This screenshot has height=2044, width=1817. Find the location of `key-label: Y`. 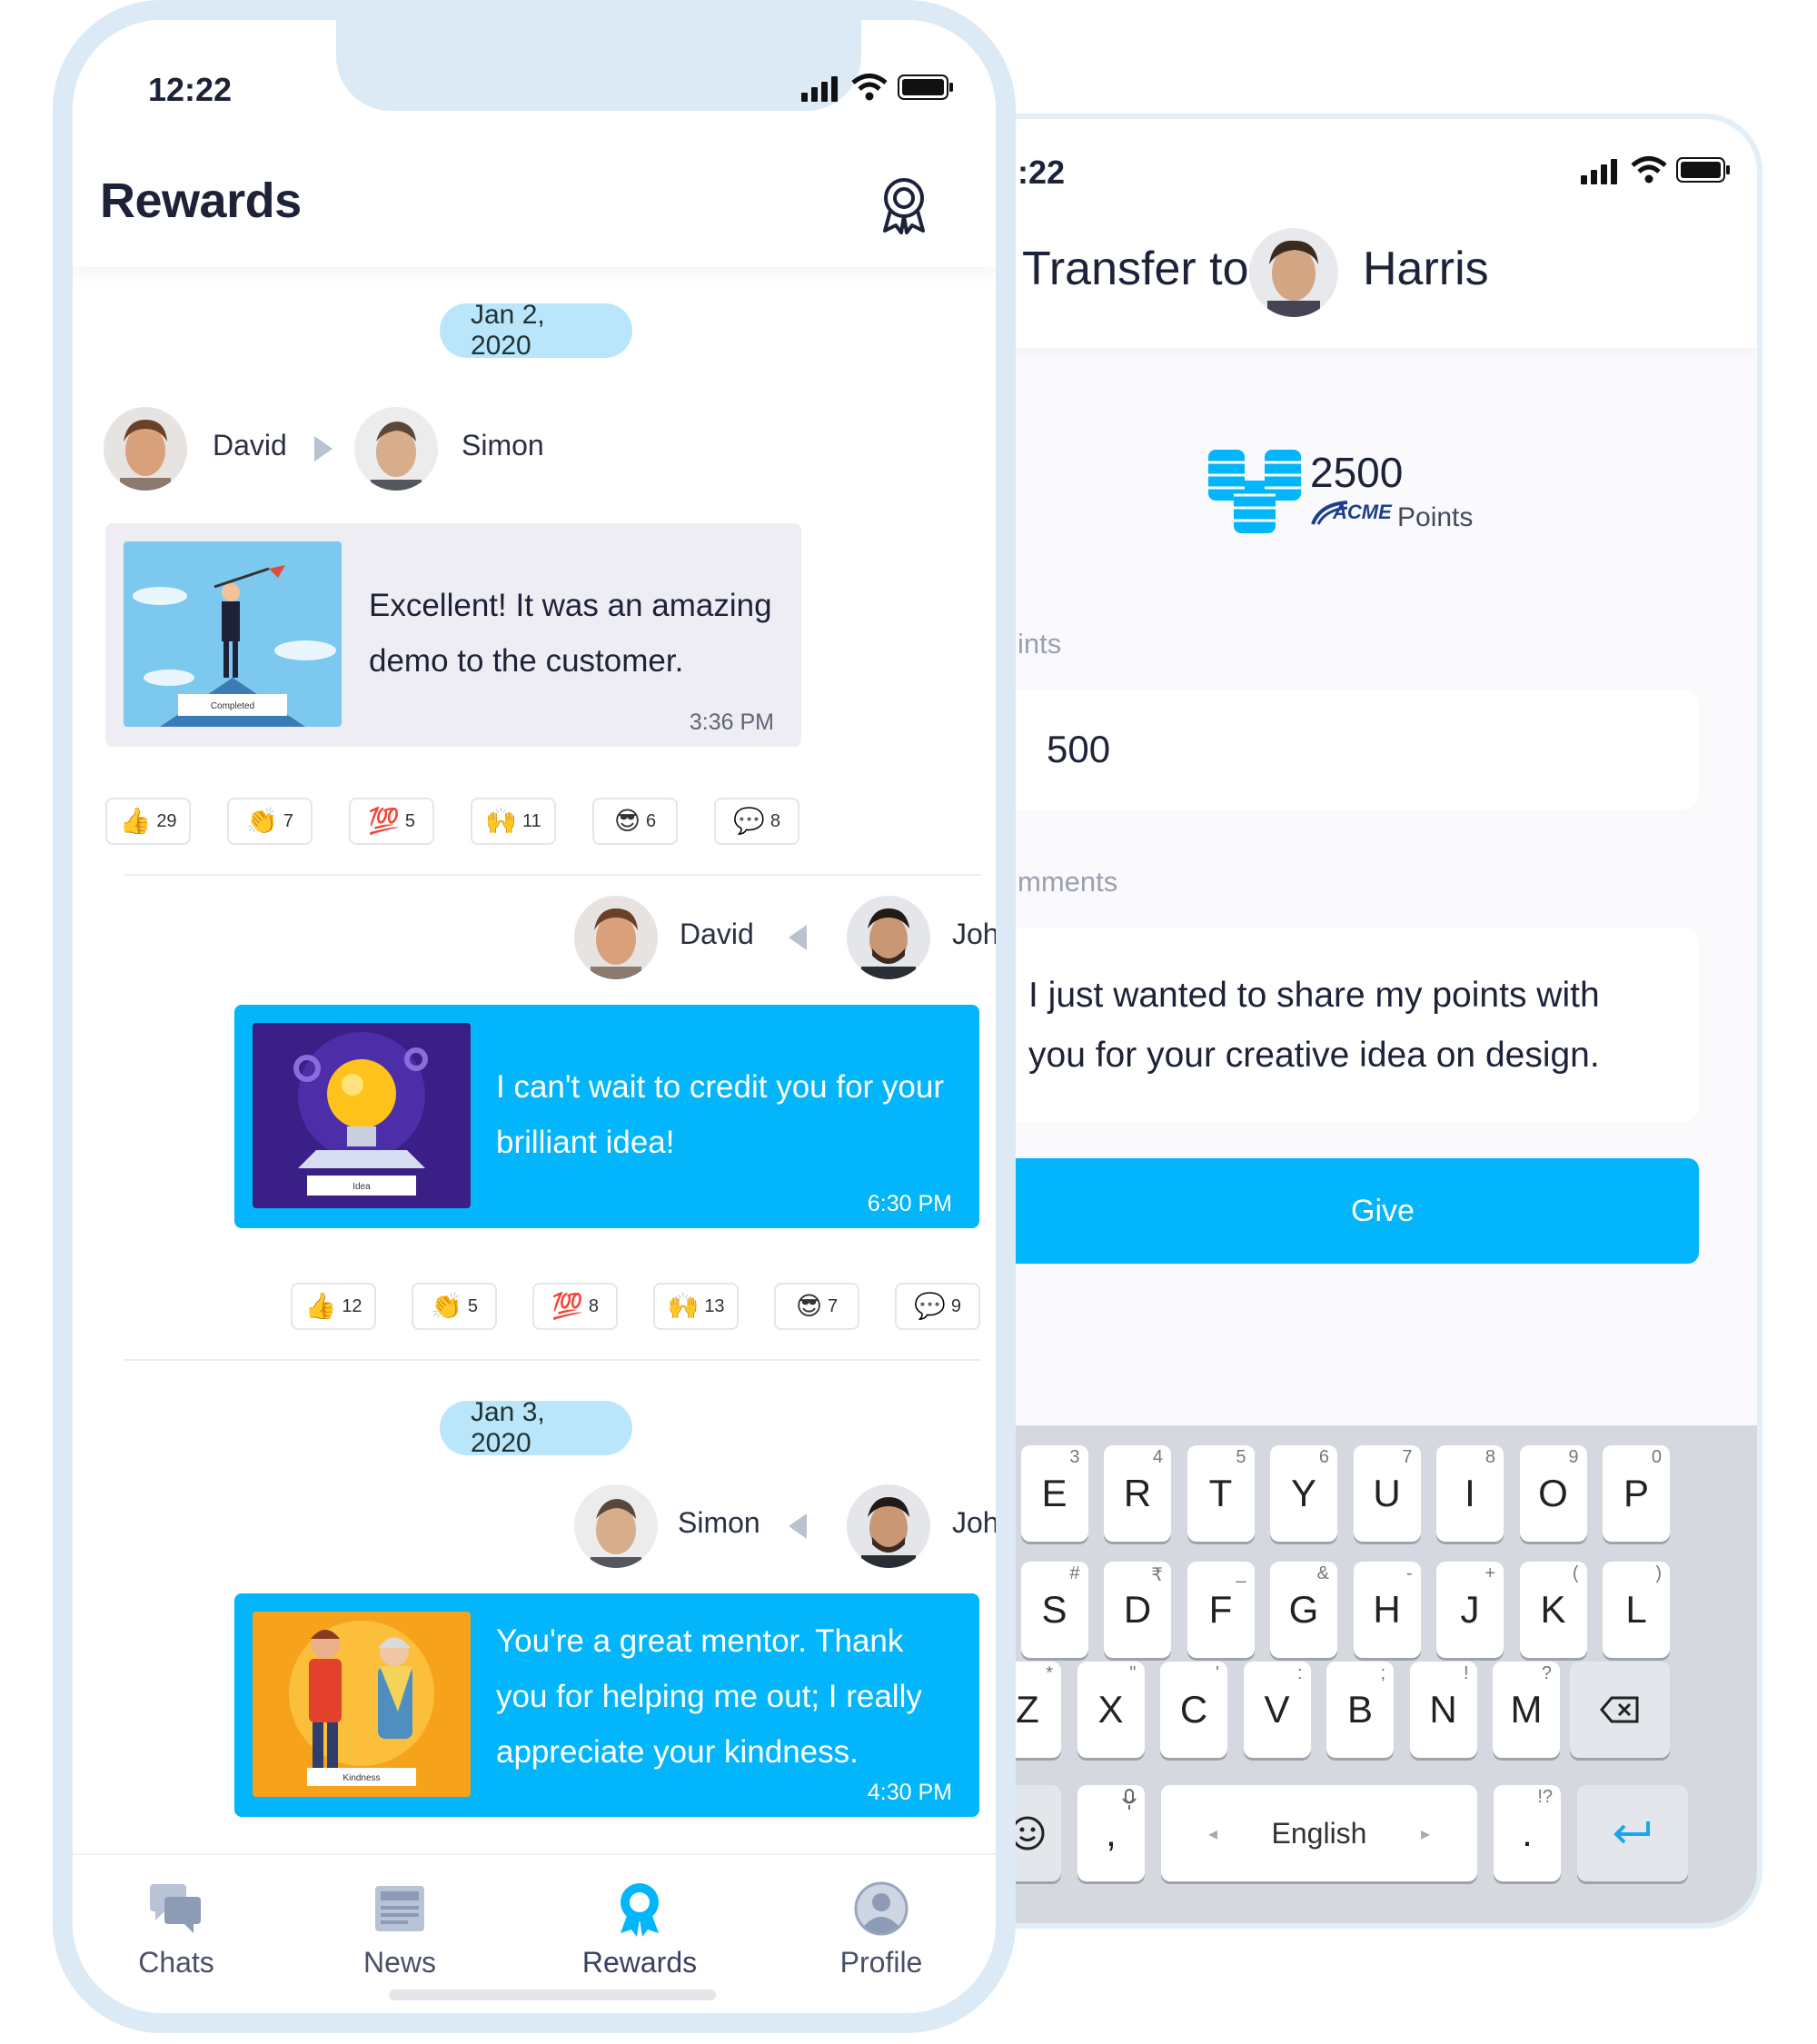

key-label: Y is located at coordinates (1303, 1493).